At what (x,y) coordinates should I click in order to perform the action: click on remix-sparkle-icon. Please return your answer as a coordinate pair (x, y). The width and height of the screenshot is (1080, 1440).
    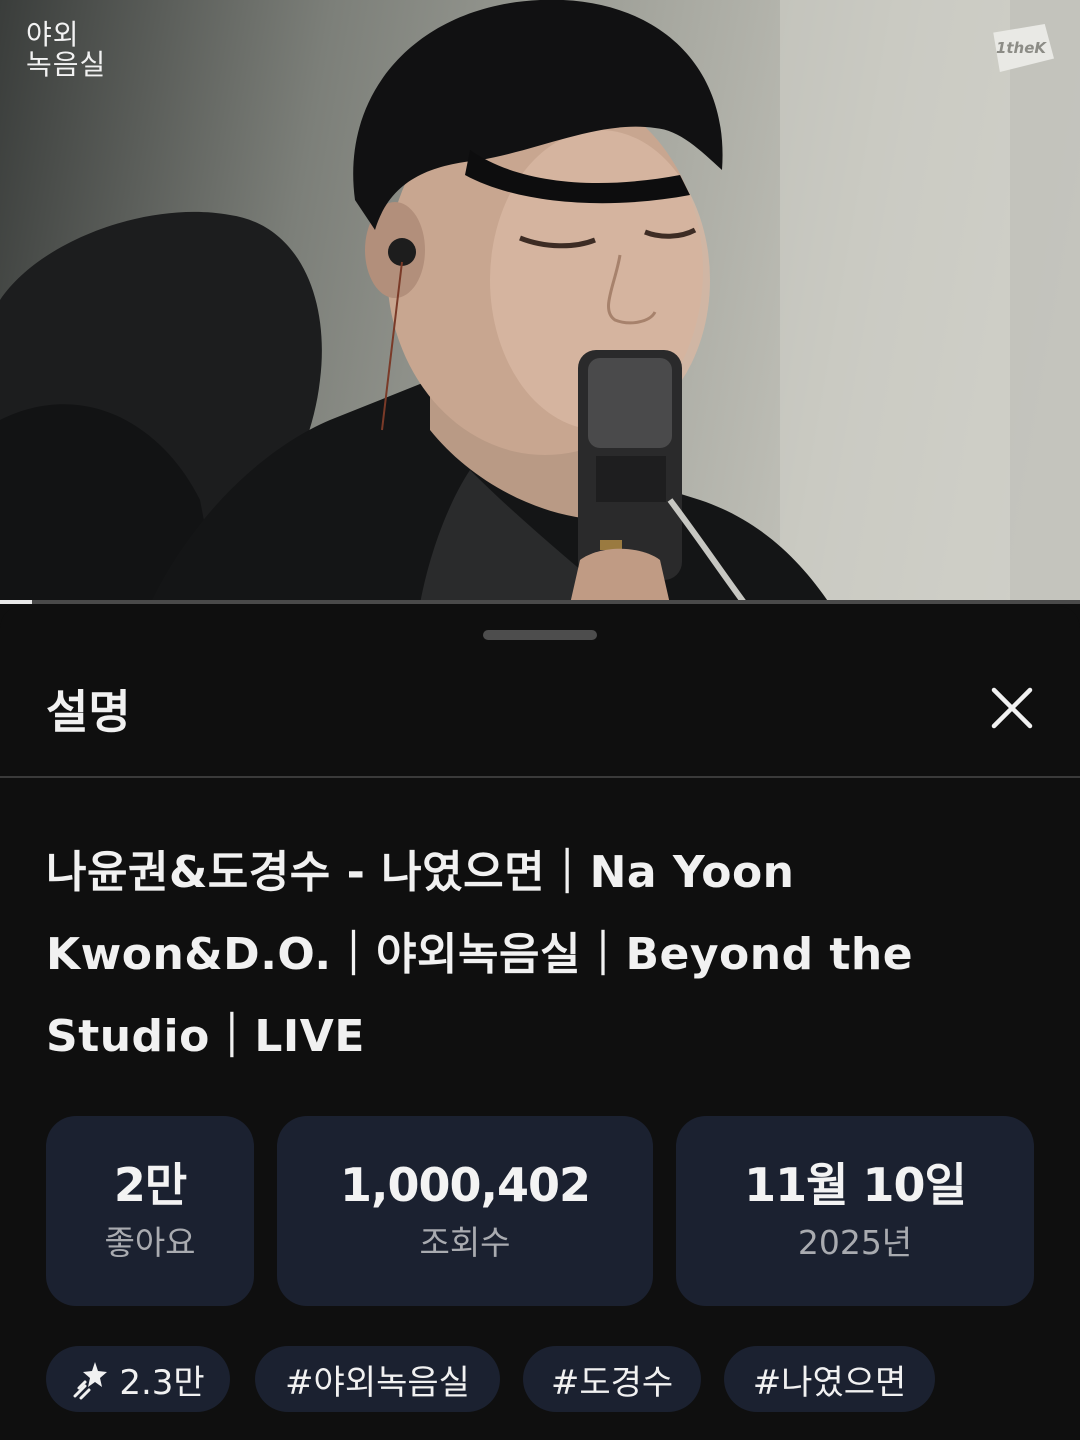
    Looking at the image, I should click on (90, 1381).